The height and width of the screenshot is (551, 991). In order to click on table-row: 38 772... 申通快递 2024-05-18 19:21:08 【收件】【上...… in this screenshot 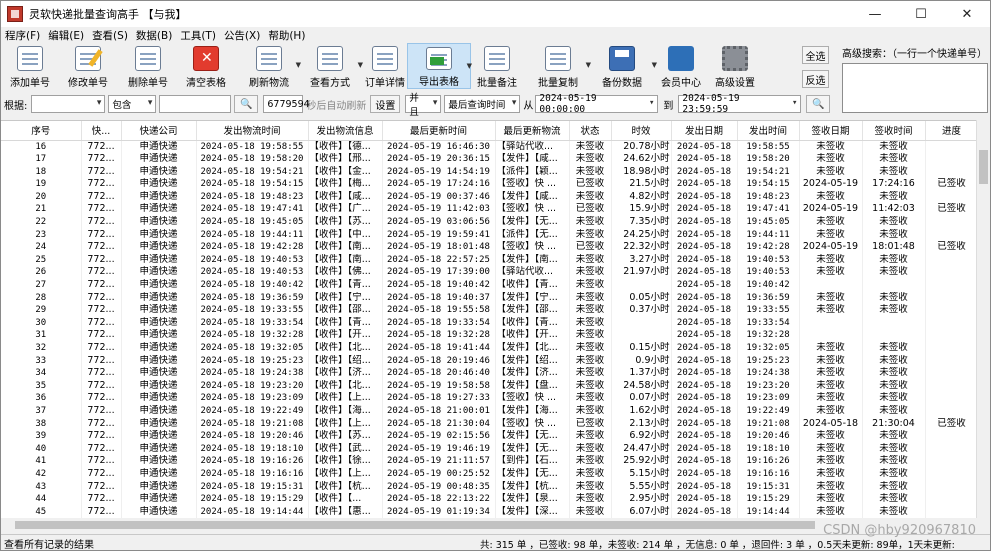, I will do `click(490, 424)`.